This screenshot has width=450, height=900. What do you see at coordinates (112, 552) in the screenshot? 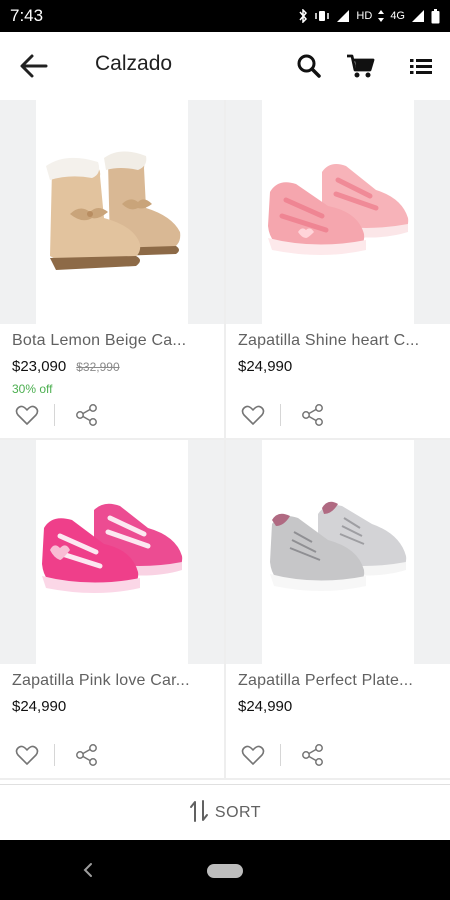
I see `hot-pink-sneaker-image` at bounding box center [112, 552].